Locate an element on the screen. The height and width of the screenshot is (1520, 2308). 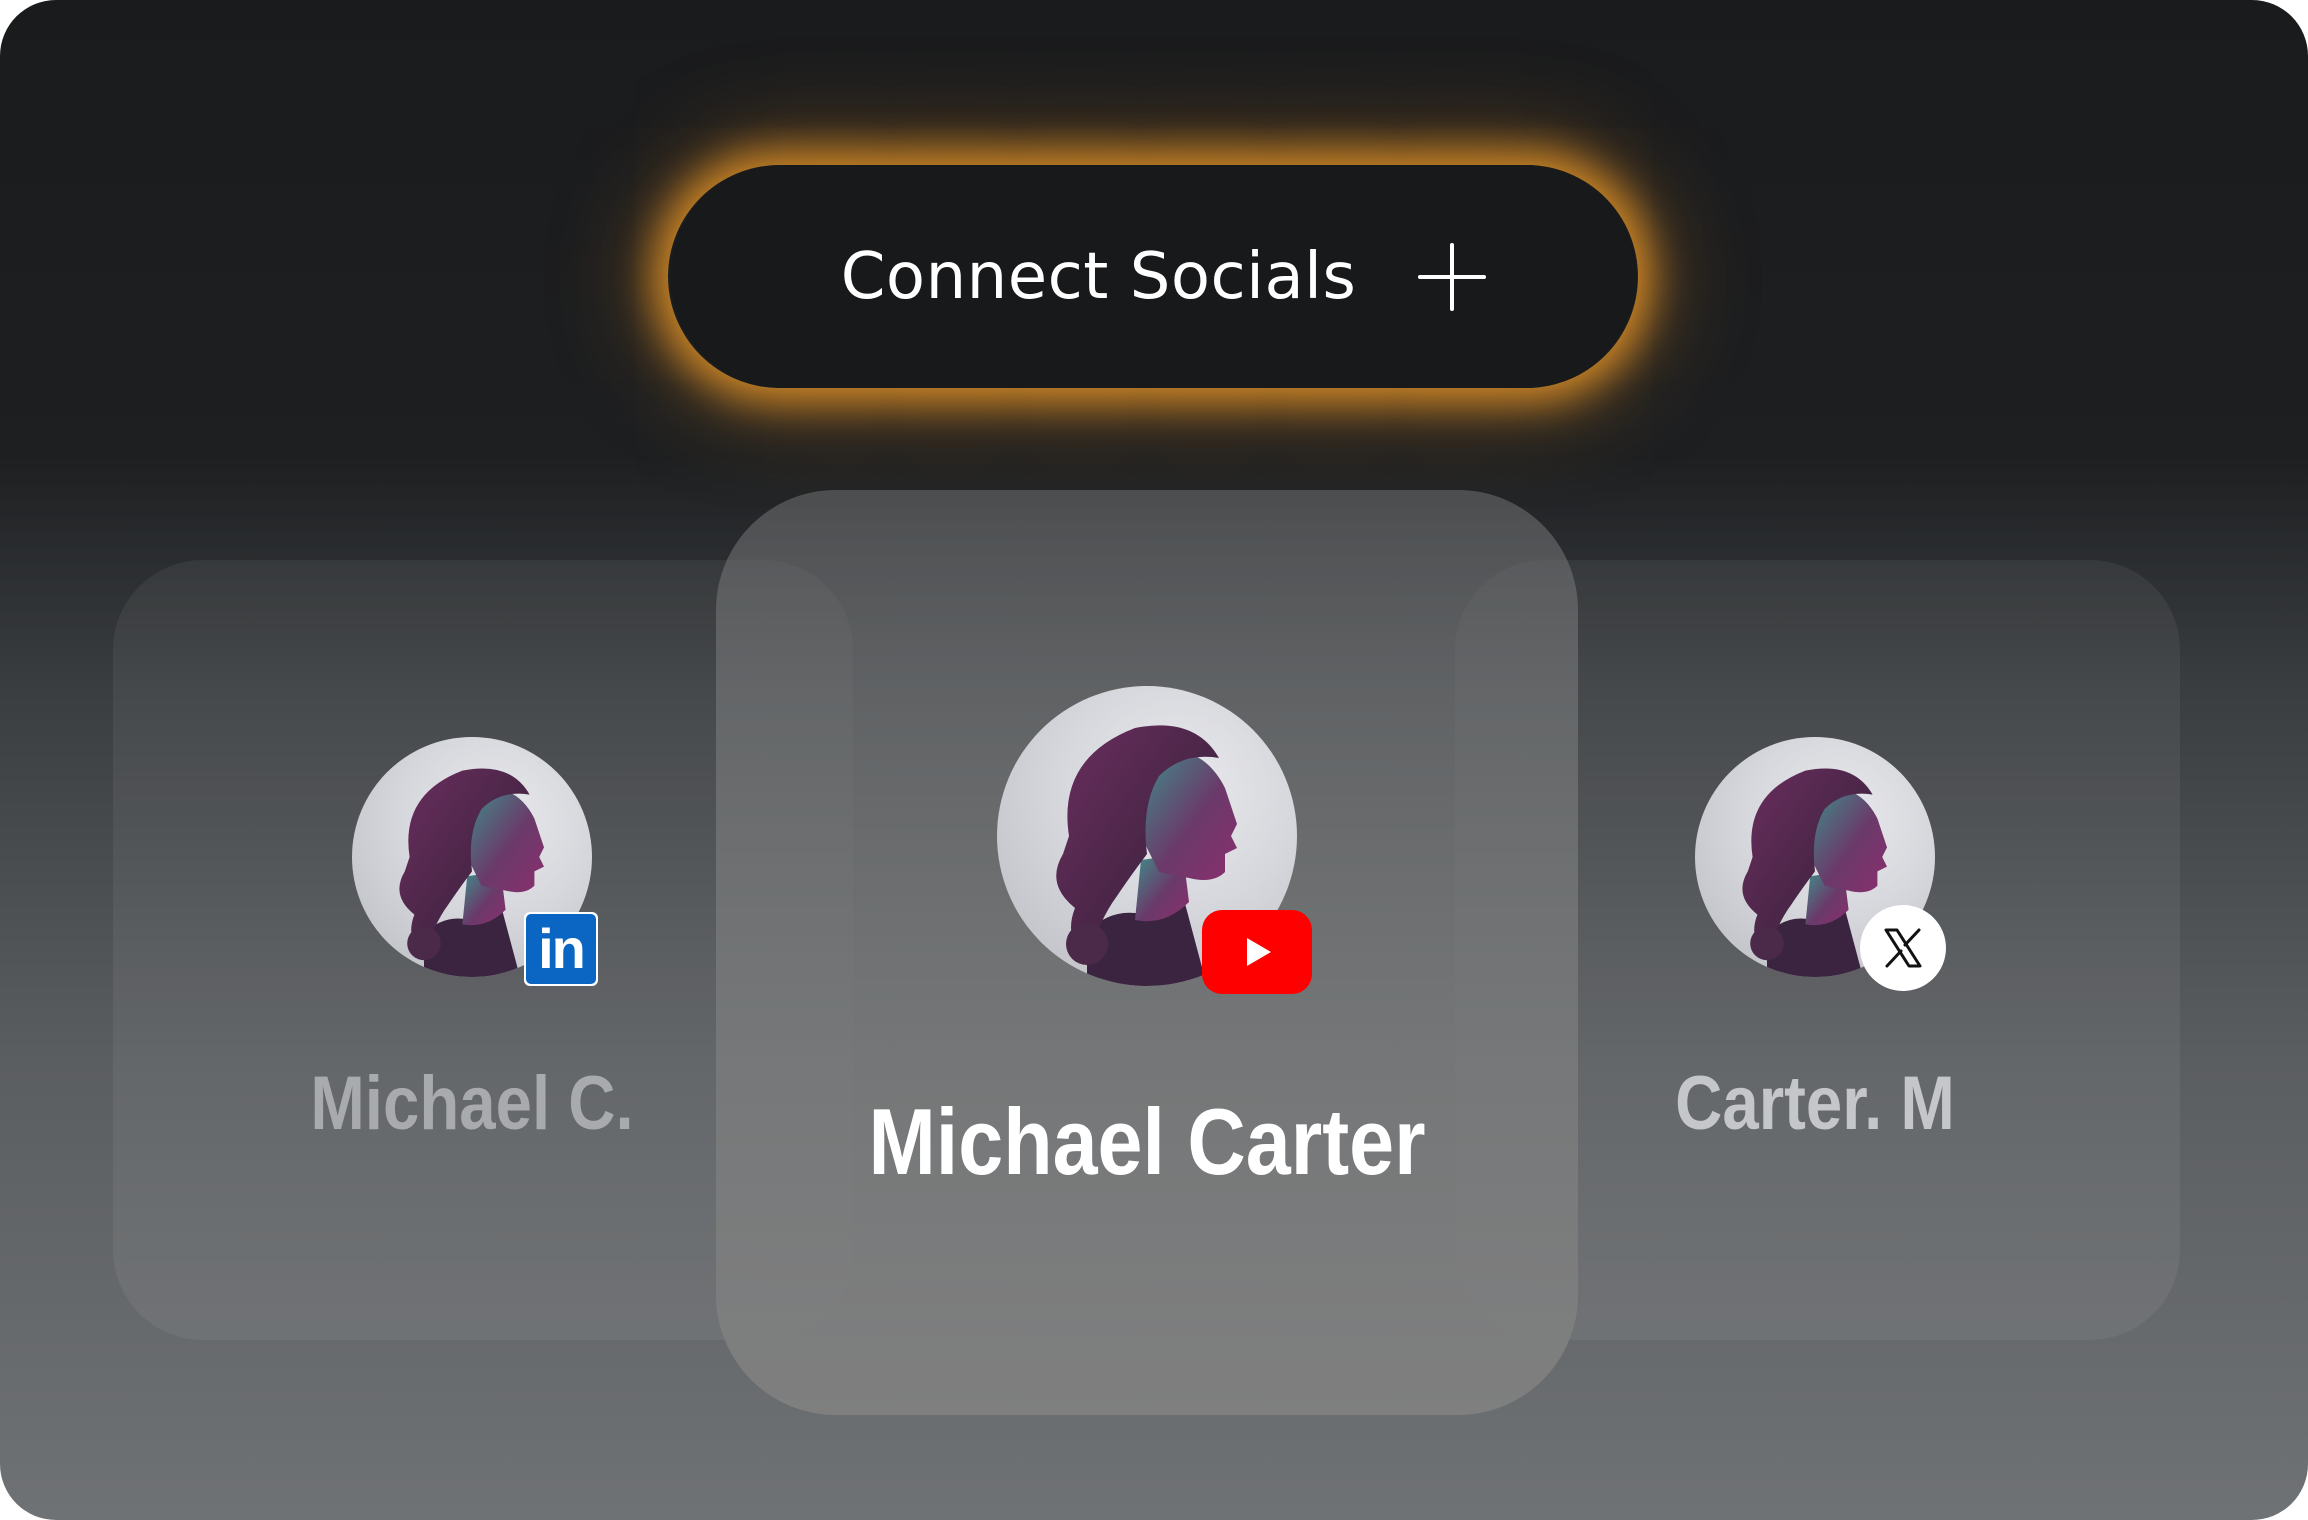
profile-name: Carter. M is located at coordinates (1815, 1103).